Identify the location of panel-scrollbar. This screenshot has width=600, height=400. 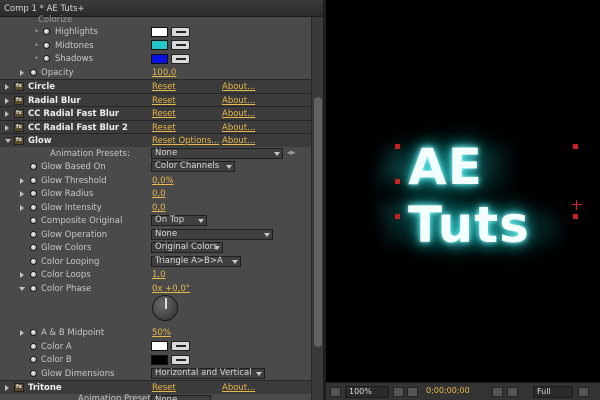
(317, 208).